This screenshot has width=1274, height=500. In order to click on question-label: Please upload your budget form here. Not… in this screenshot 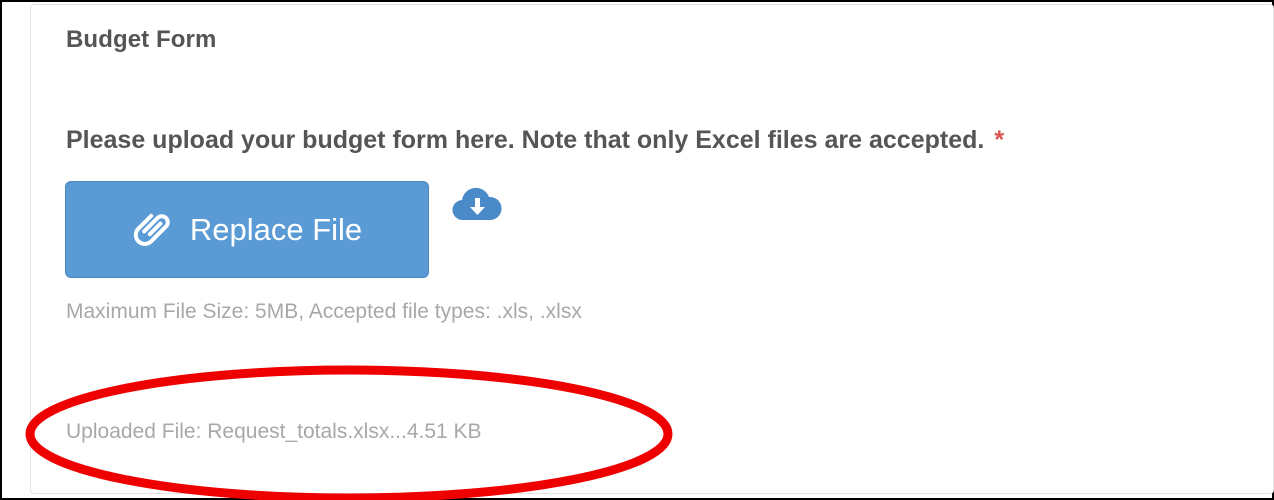, I will do `click(535, 140)`.